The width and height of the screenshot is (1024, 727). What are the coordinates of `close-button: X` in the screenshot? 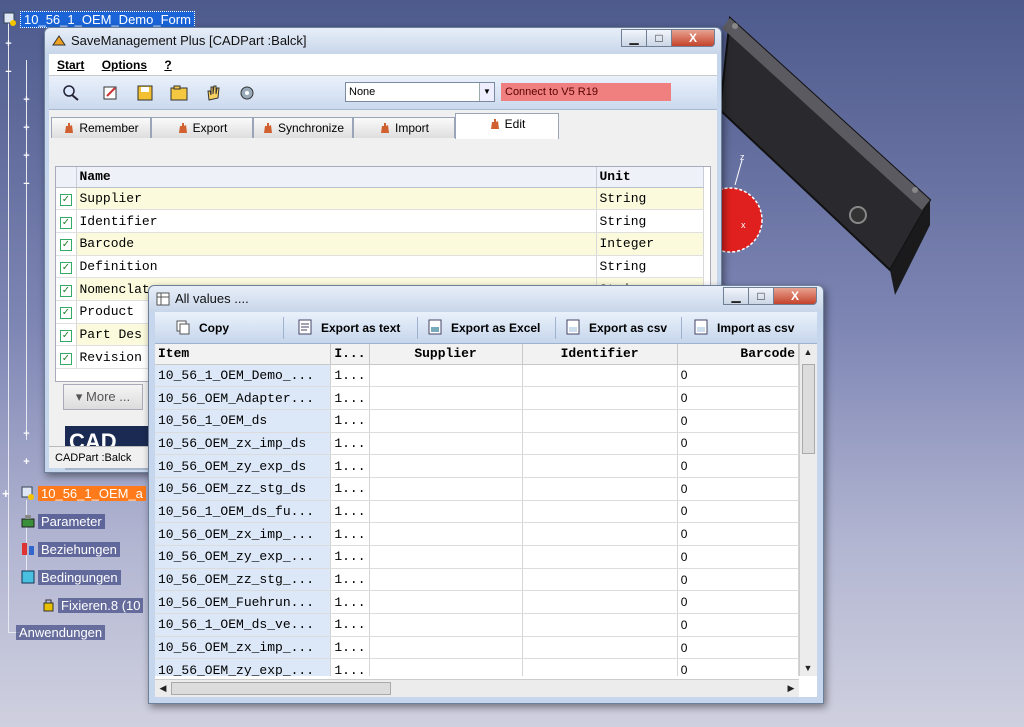 It's located at (693, 38).